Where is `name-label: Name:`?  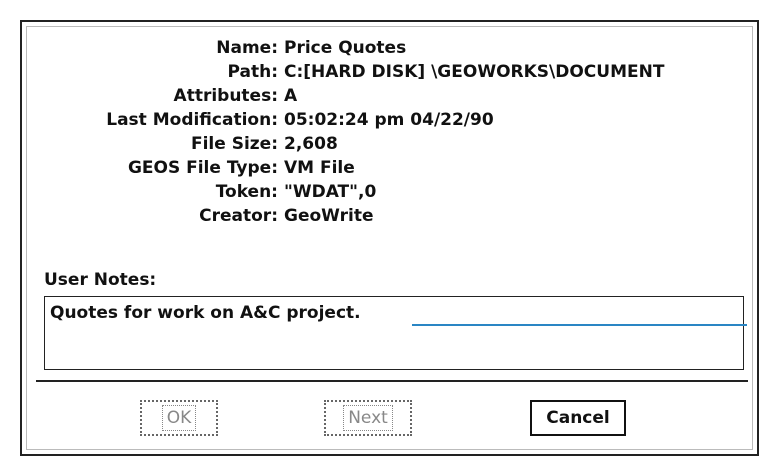 name-label: Name: is located at coordinates (247, 48).